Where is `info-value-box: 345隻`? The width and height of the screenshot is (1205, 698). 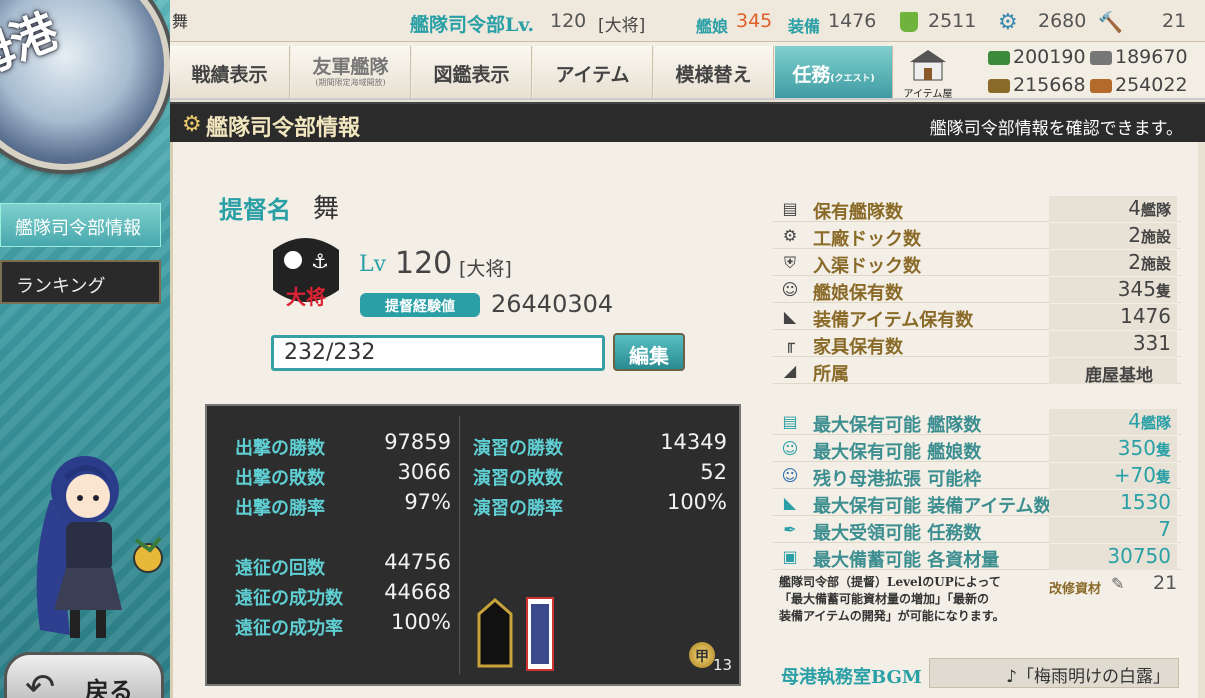
info-value-box: 345隻 is located at coordinates (1113, 290).